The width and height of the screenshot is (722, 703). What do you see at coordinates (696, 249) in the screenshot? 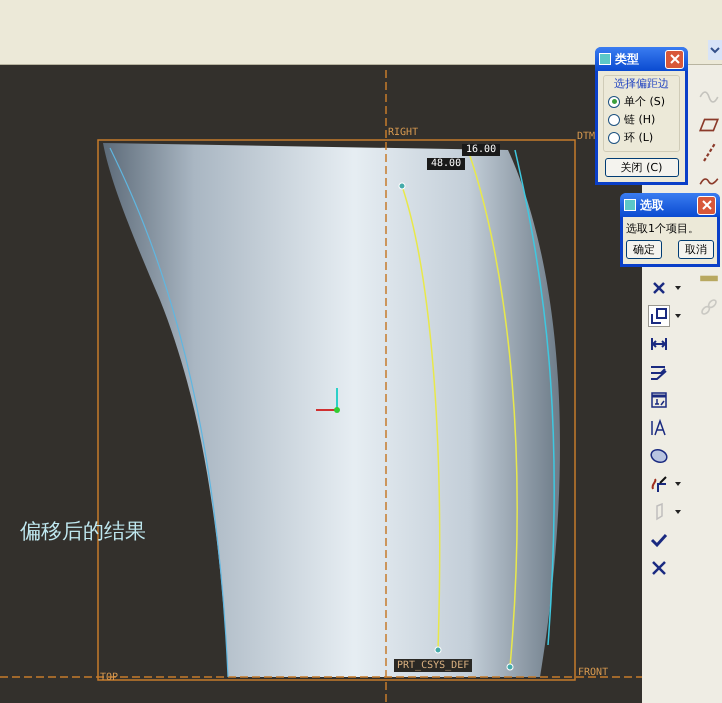
I see `dialog-button: 取消` at bounding box center [696, 249].